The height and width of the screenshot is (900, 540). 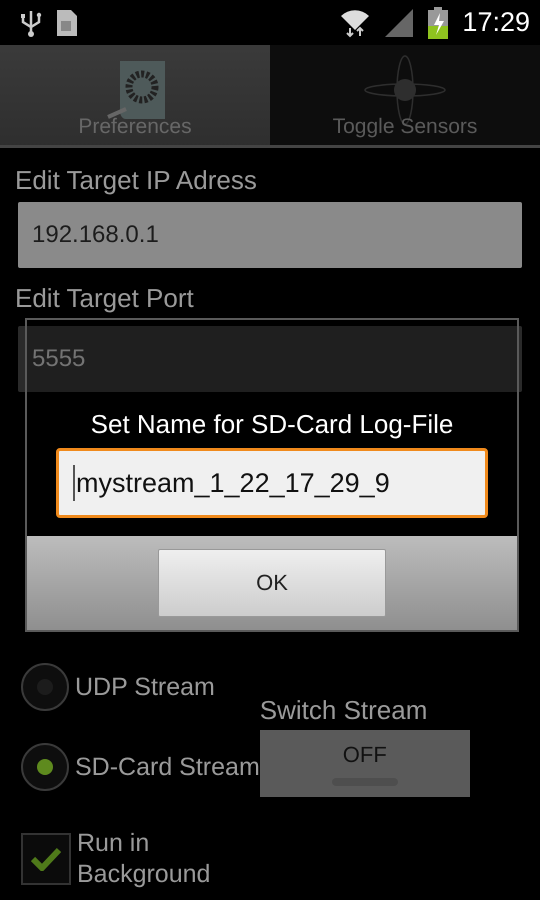 I want to click on file-name-field: mystream_1_22_17_29_9, so click(x=272, y=483).